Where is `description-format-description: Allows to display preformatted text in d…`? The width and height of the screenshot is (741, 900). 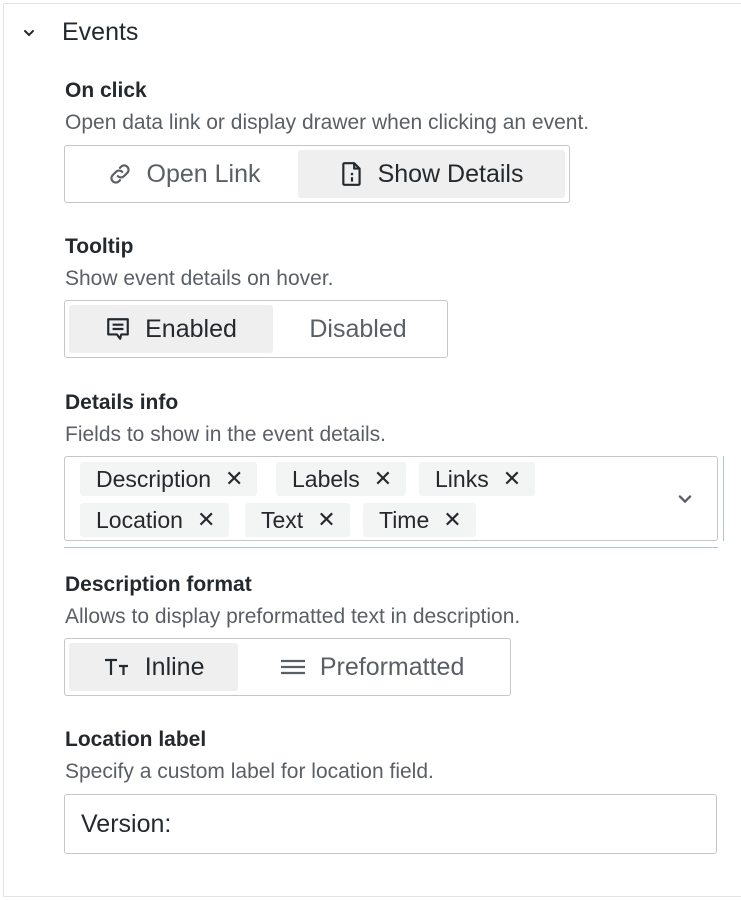 description-format-description: Allows to display preformatted text in d… is located at coordinates (293, 616).